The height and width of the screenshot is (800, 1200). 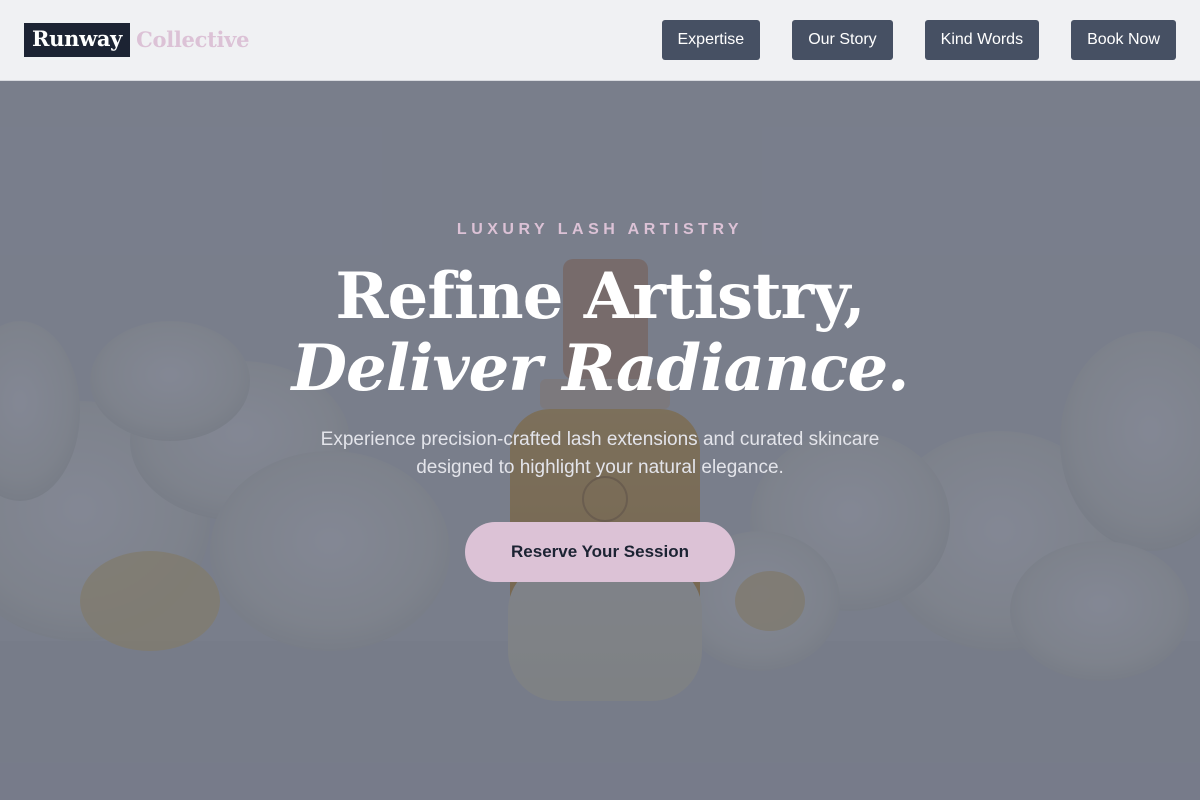 What do you see at coordinates (600, 368) in the screenshot?
I see `hero-headline-line2: Deliver Radiance.` at bounding box center [600, 368].